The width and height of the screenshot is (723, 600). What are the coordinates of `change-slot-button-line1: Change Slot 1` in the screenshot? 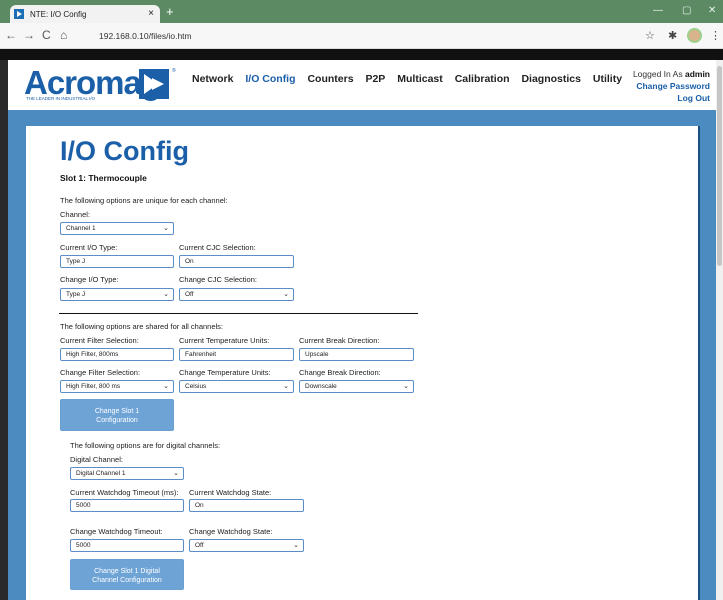 It's located at (117, 411).